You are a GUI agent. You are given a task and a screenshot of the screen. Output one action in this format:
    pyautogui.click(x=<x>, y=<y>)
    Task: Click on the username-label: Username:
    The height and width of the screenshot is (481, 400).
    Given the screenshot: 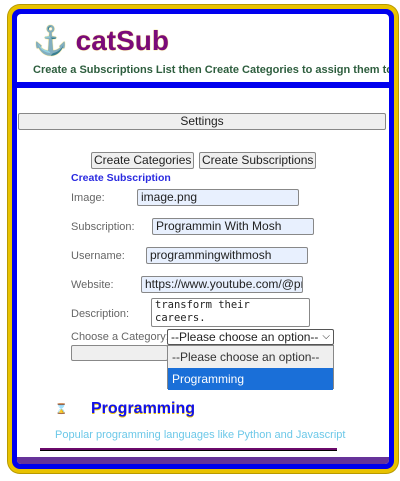 What is the action you would take?
    pyautogui.click(x=98, y=256)
    